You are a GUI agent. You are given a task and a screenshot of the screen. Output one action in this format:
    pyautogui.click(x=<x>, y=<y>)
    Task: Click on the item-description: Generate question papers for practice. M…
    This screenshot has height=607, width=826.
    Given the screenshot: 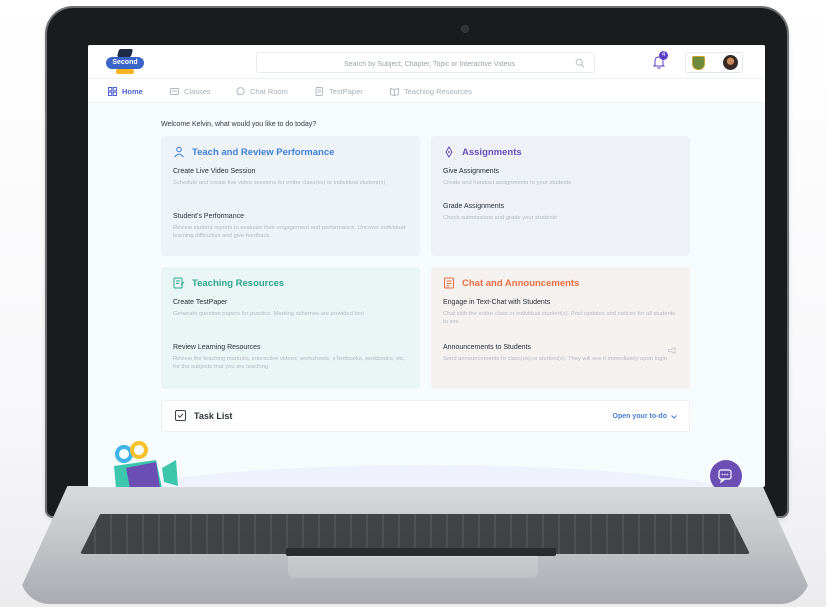 What is the action you would take?
    pyautogui.click(x=269, y=314)
    